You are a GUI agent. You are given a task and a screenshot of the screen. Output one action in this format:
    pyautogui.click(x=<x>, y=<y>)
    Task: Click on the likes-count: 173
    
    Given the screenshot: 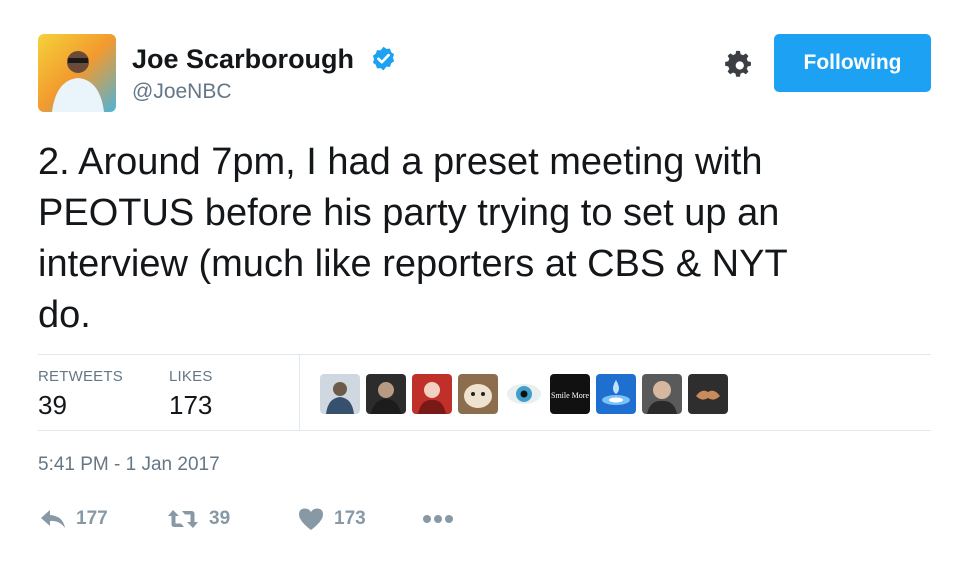 What is the action you would take?
    pyautogui.click(x=190, y=405)
    